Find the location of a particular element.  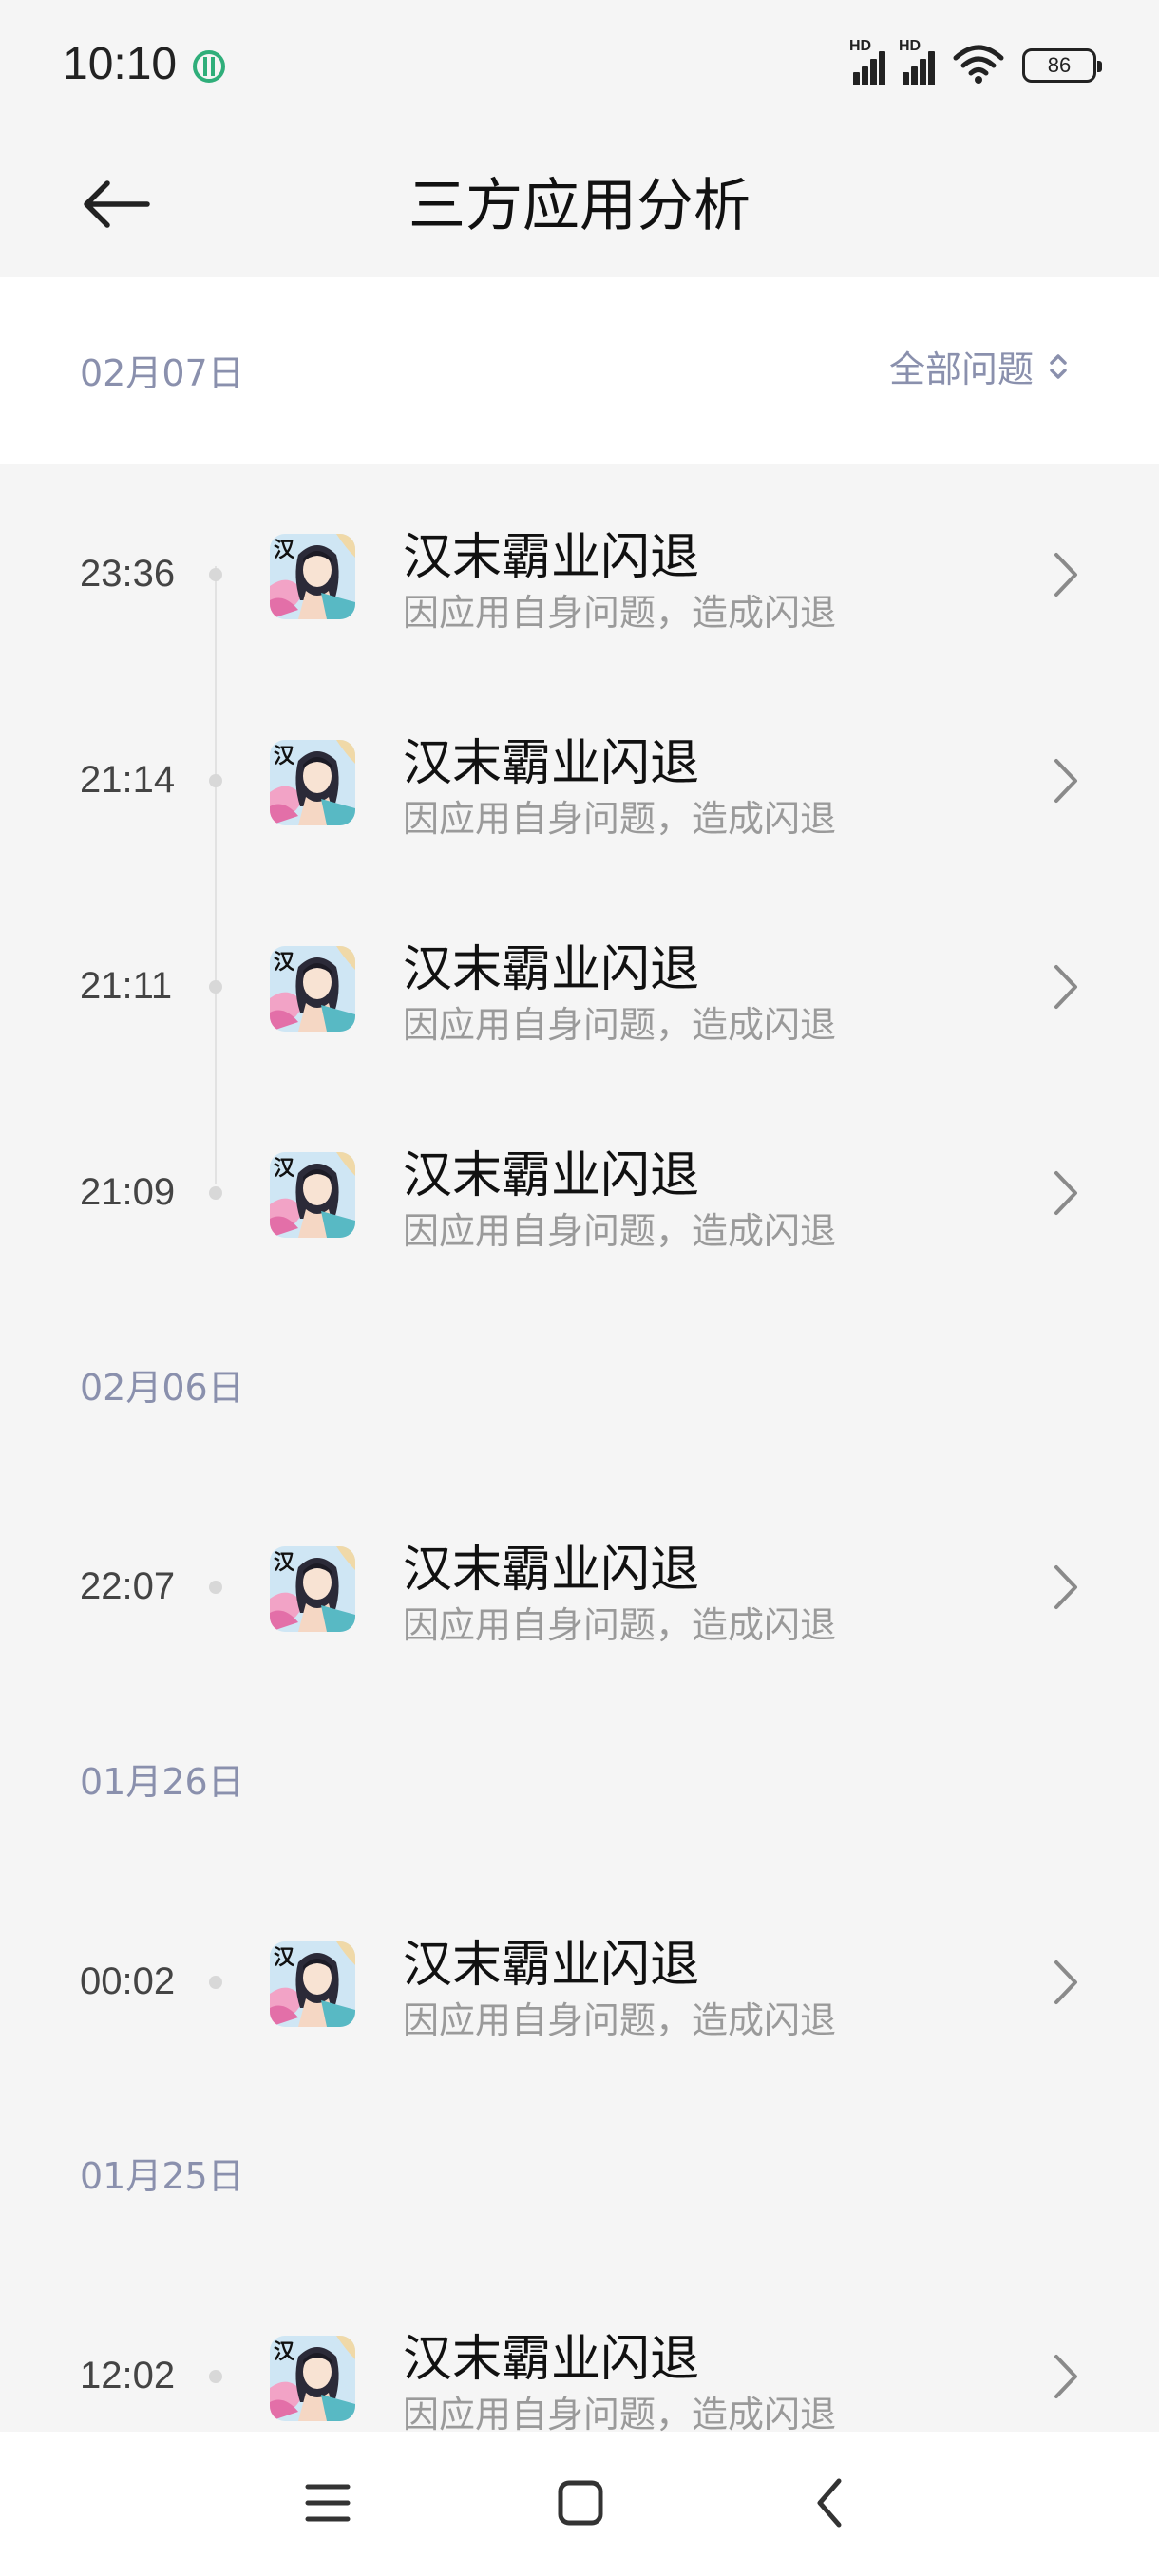

signal-hd-label-2: HD is located at coordinates (910, 46).